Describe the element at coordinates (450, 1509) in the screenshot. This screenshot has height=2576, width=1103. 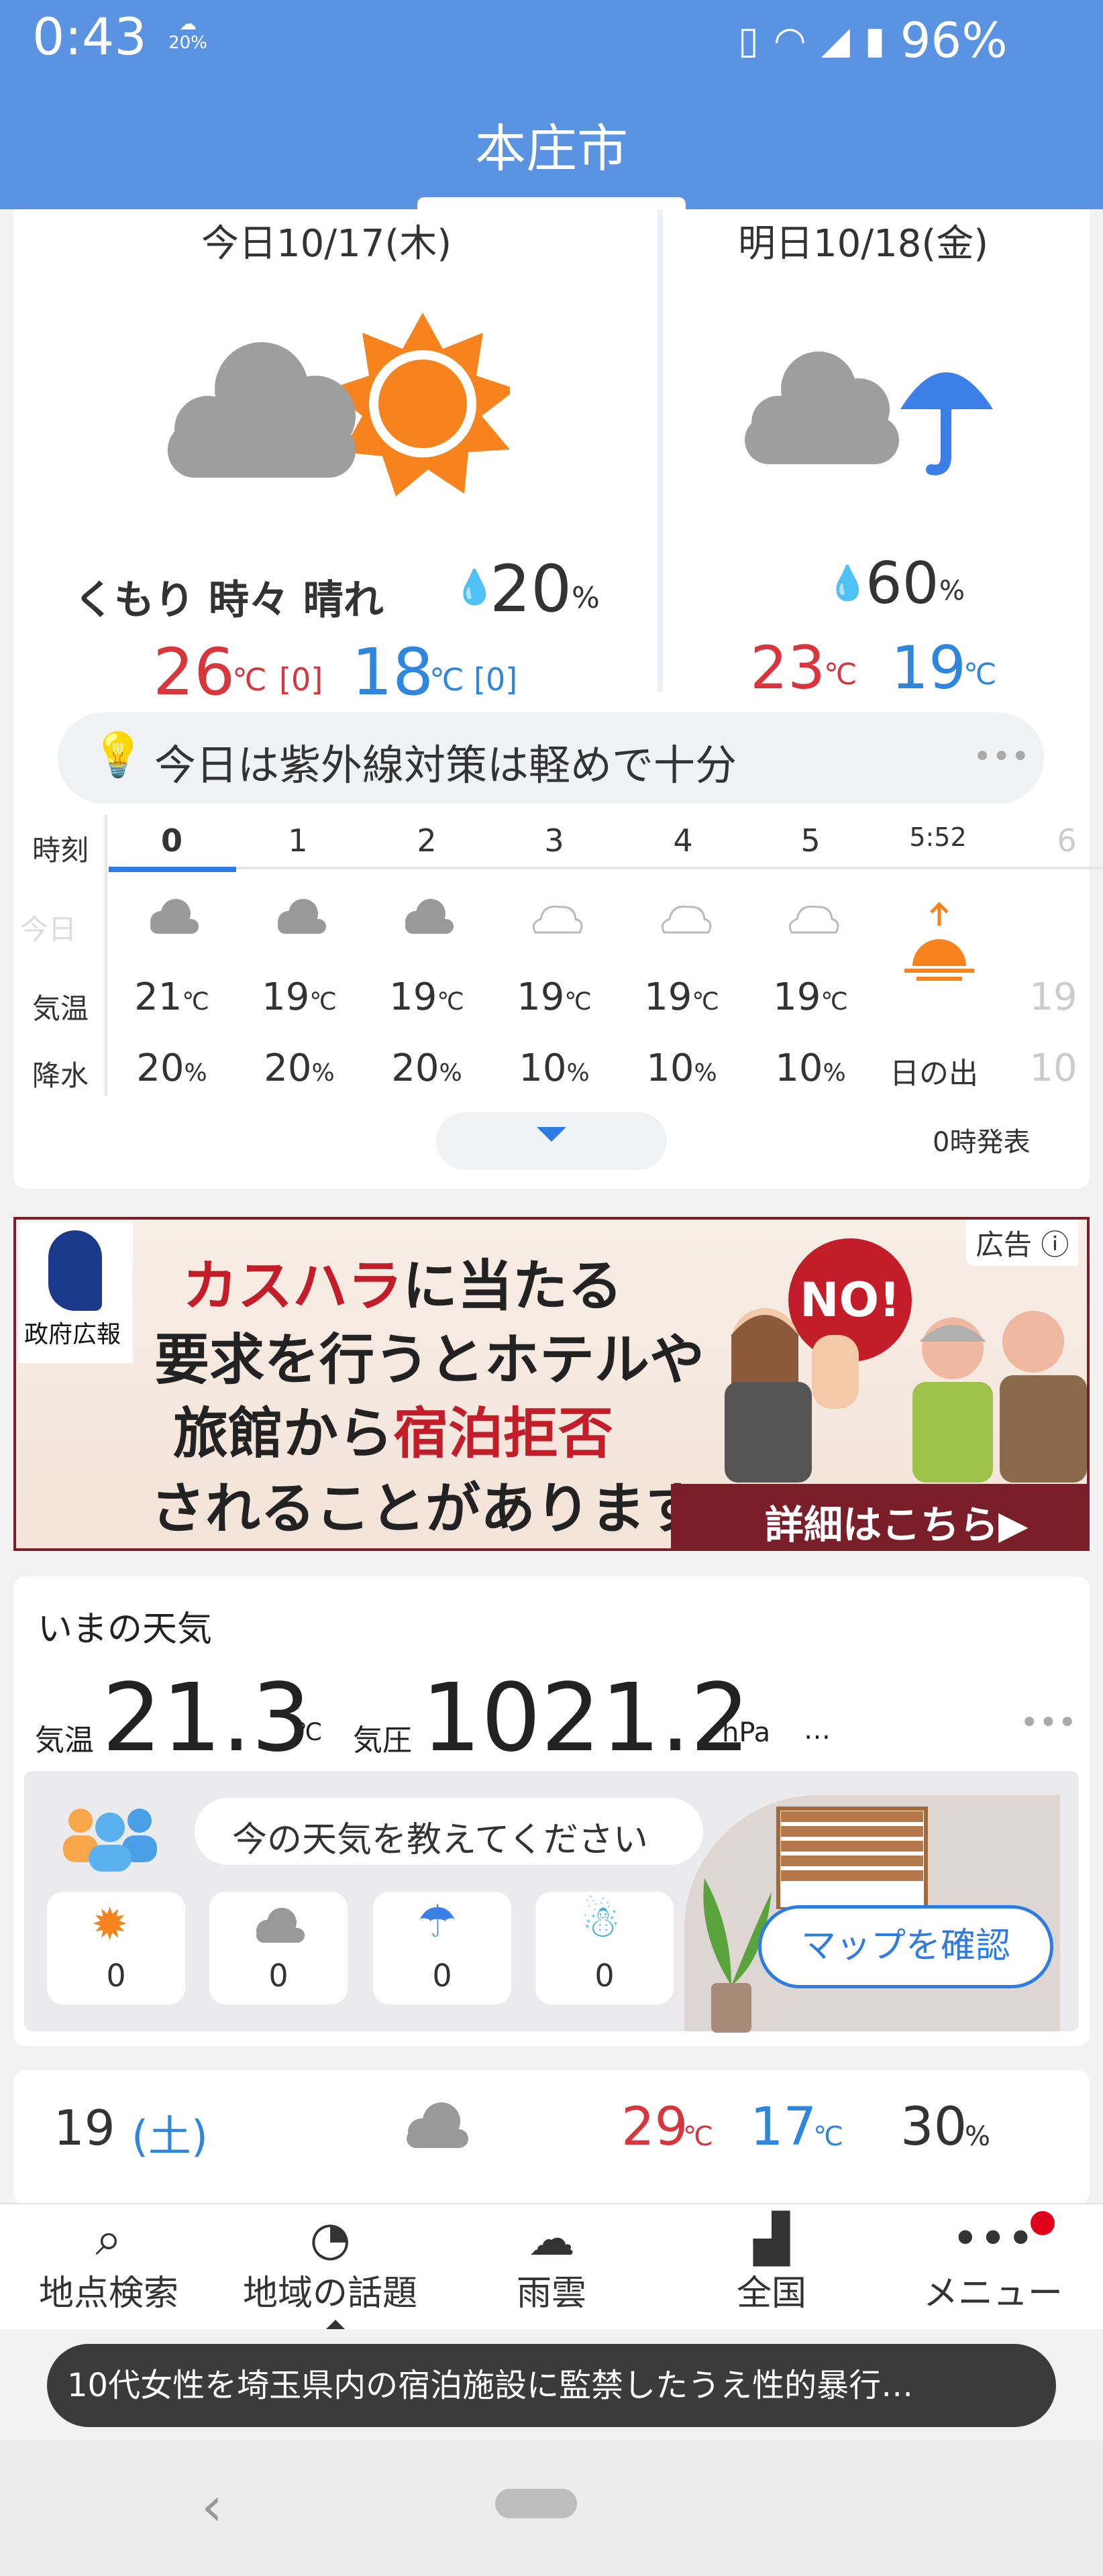
I see `ad-line: されることがあります。` at that location.